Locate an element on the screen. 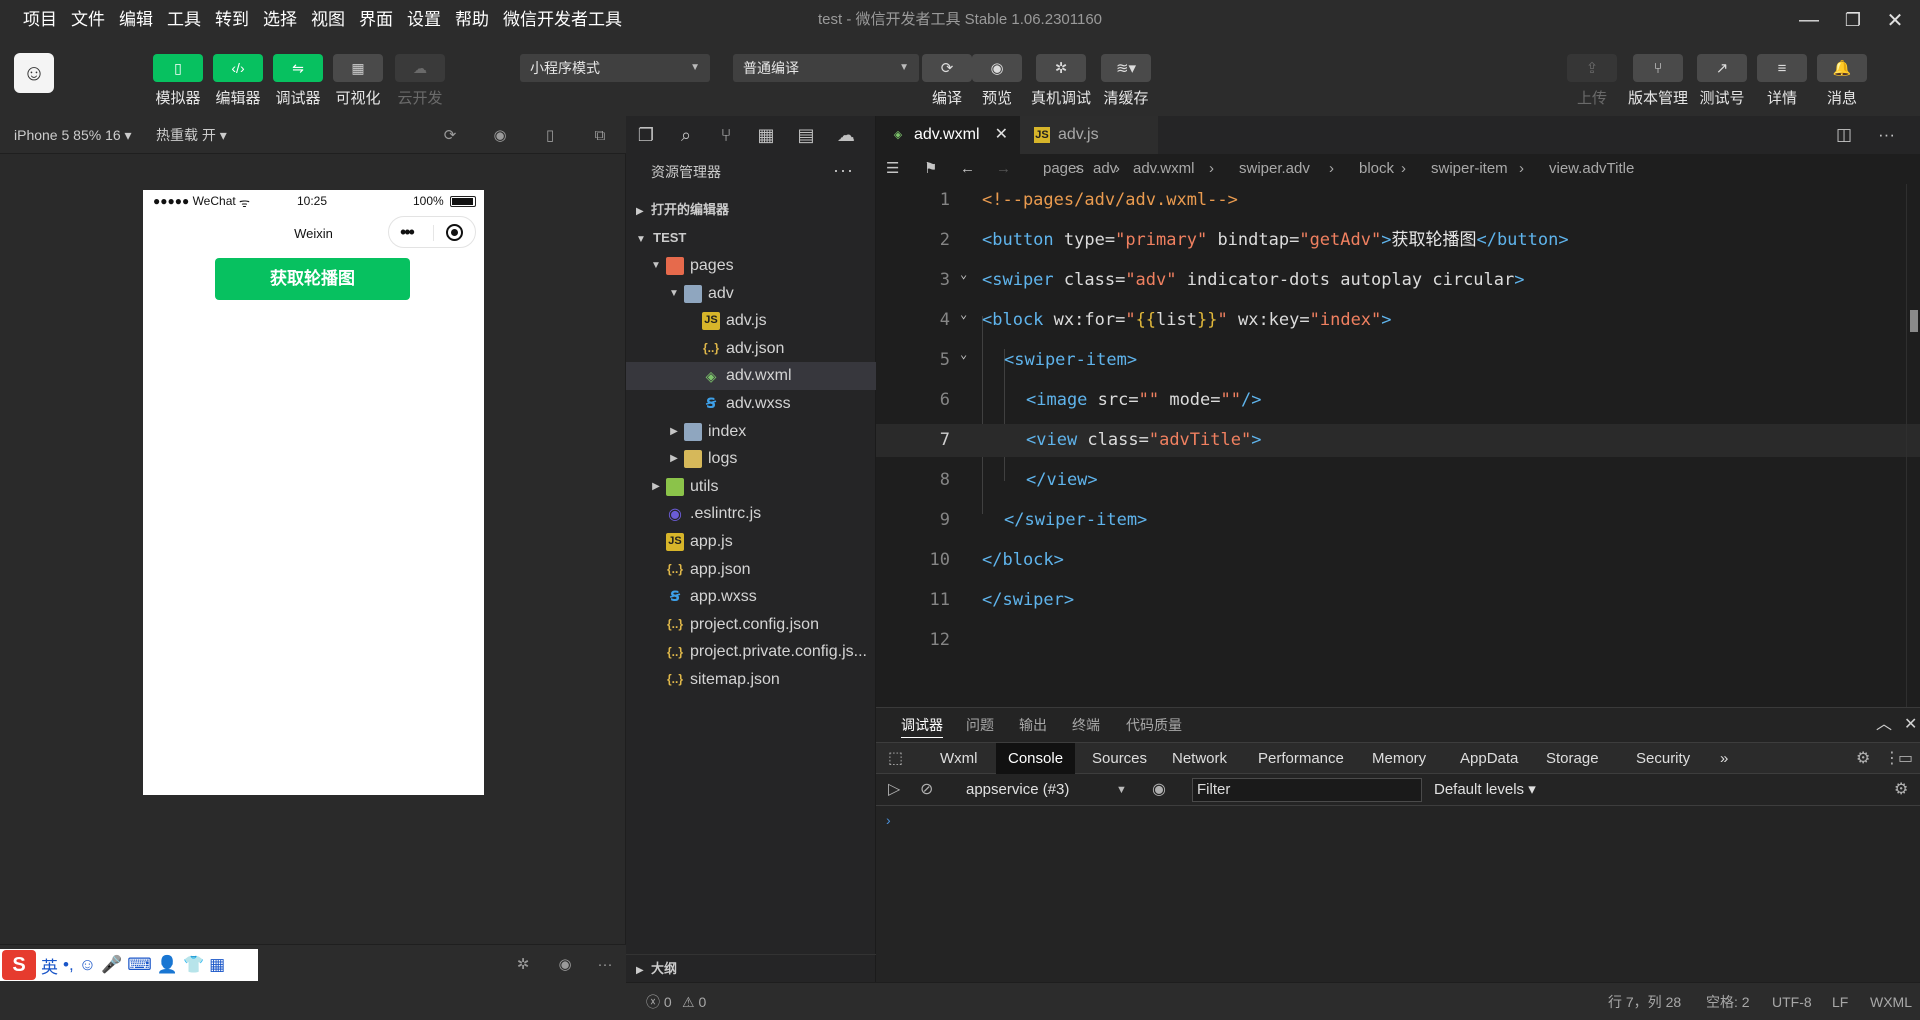 This screenshot has height=1020, width=1920. panel-tab-0: 调试器 is located at coordinates (922, 725).